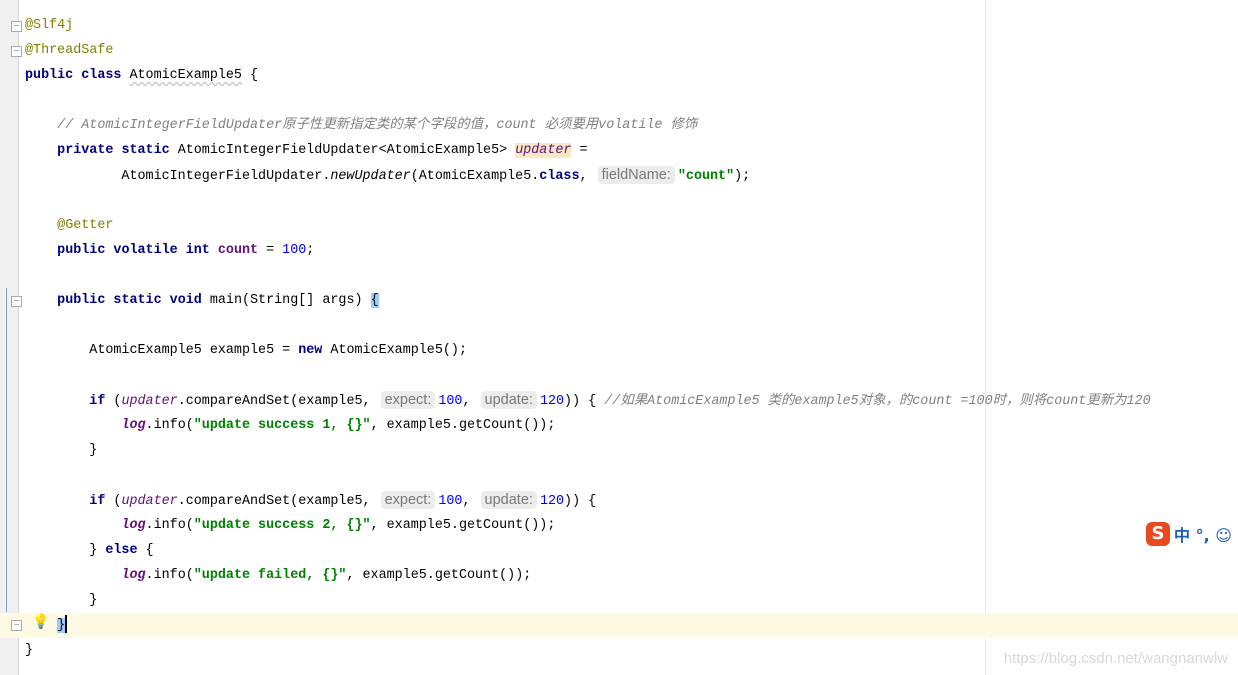 This screenshot has height=675, width=1238. What do you see at coordinates (185, 75) in the screenshot?
I see `class-name: AtomicExample5` at bounding box center [185, 75].